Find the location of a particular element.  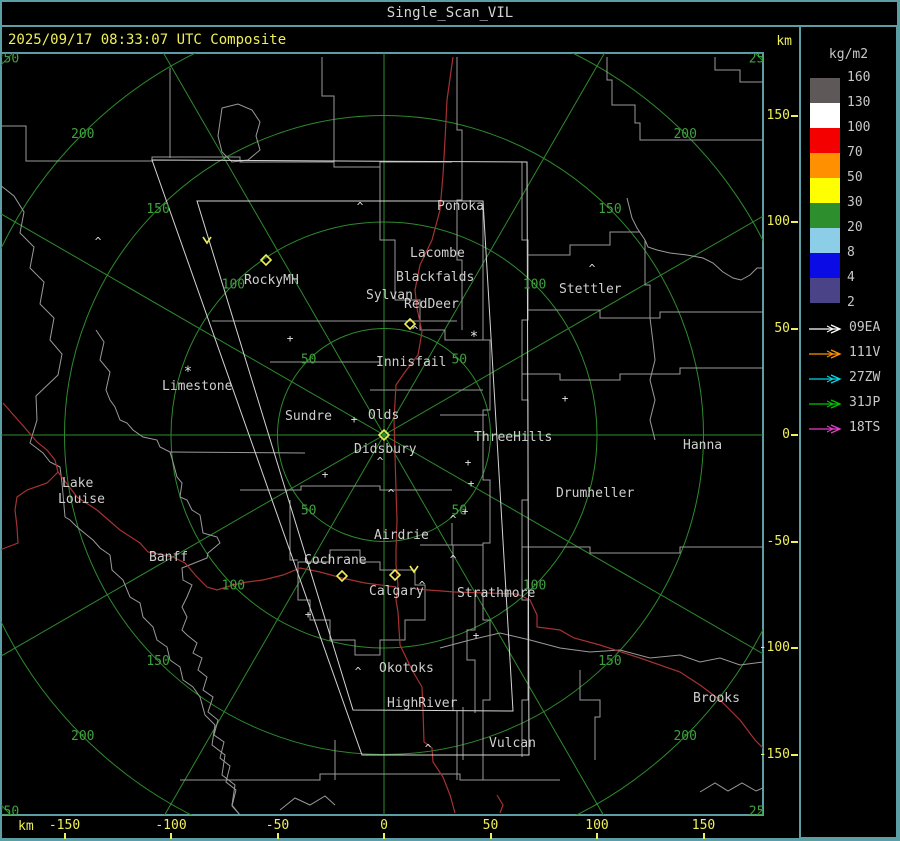

city-label: RockyMH is located at coordinates (271, 280).